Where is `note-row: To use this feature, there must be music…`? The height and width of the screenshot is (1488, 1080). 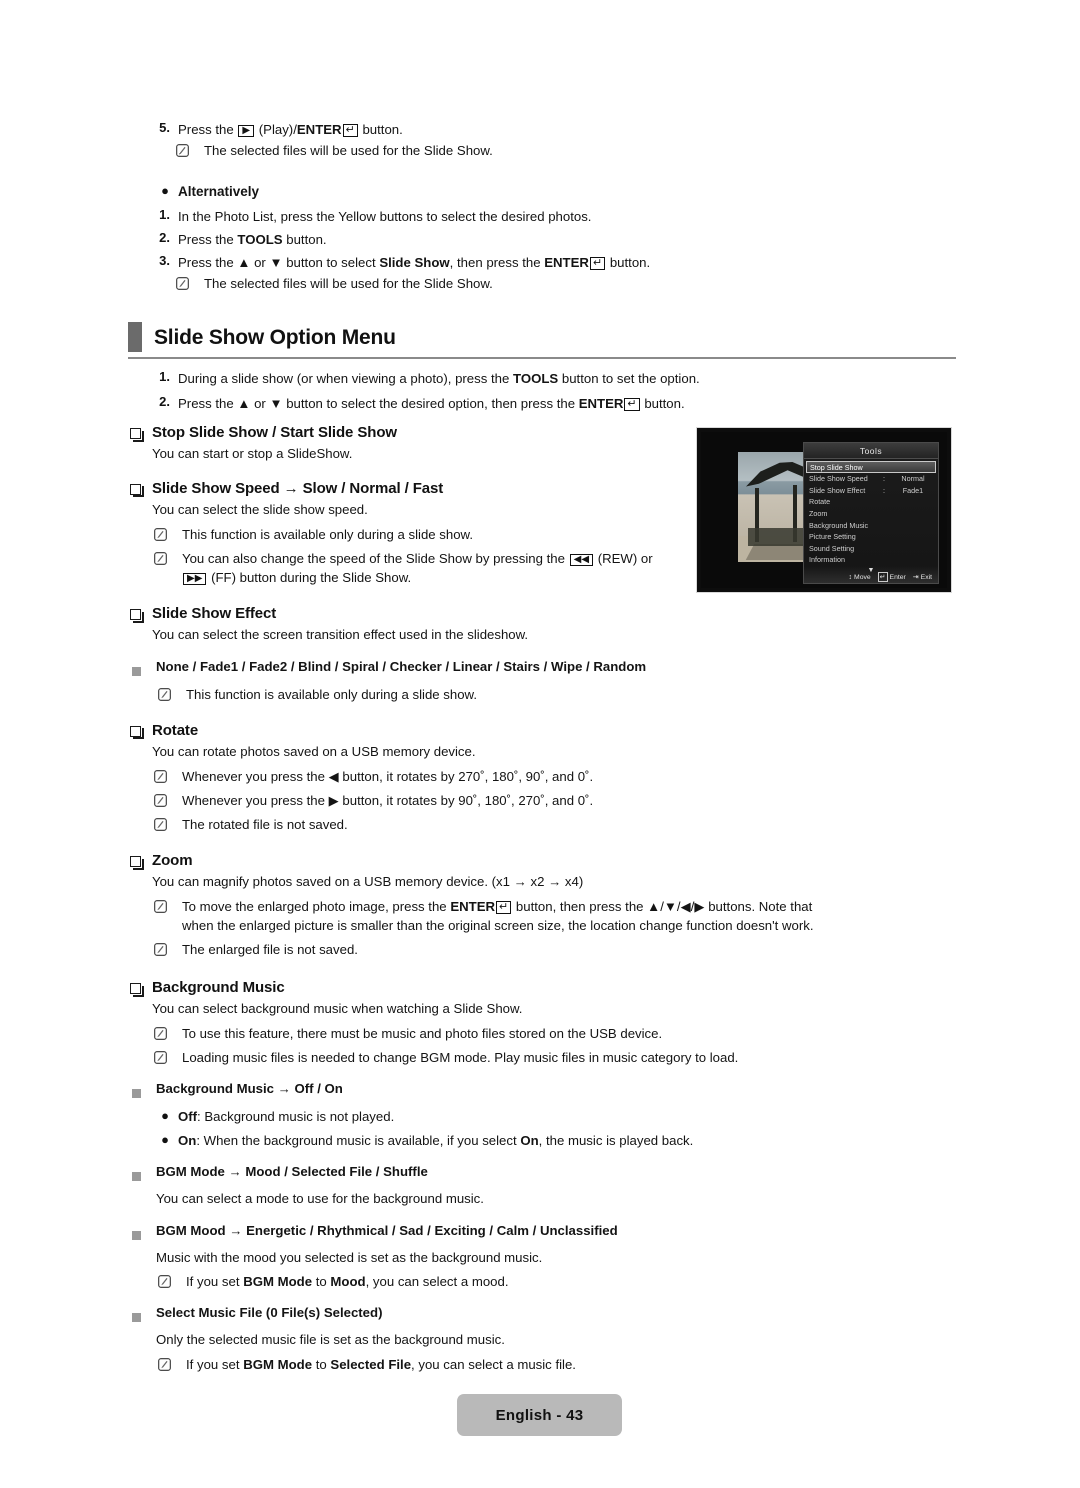 note-row: To use this feature, there must be music… is located at coordinates (491, 1033).